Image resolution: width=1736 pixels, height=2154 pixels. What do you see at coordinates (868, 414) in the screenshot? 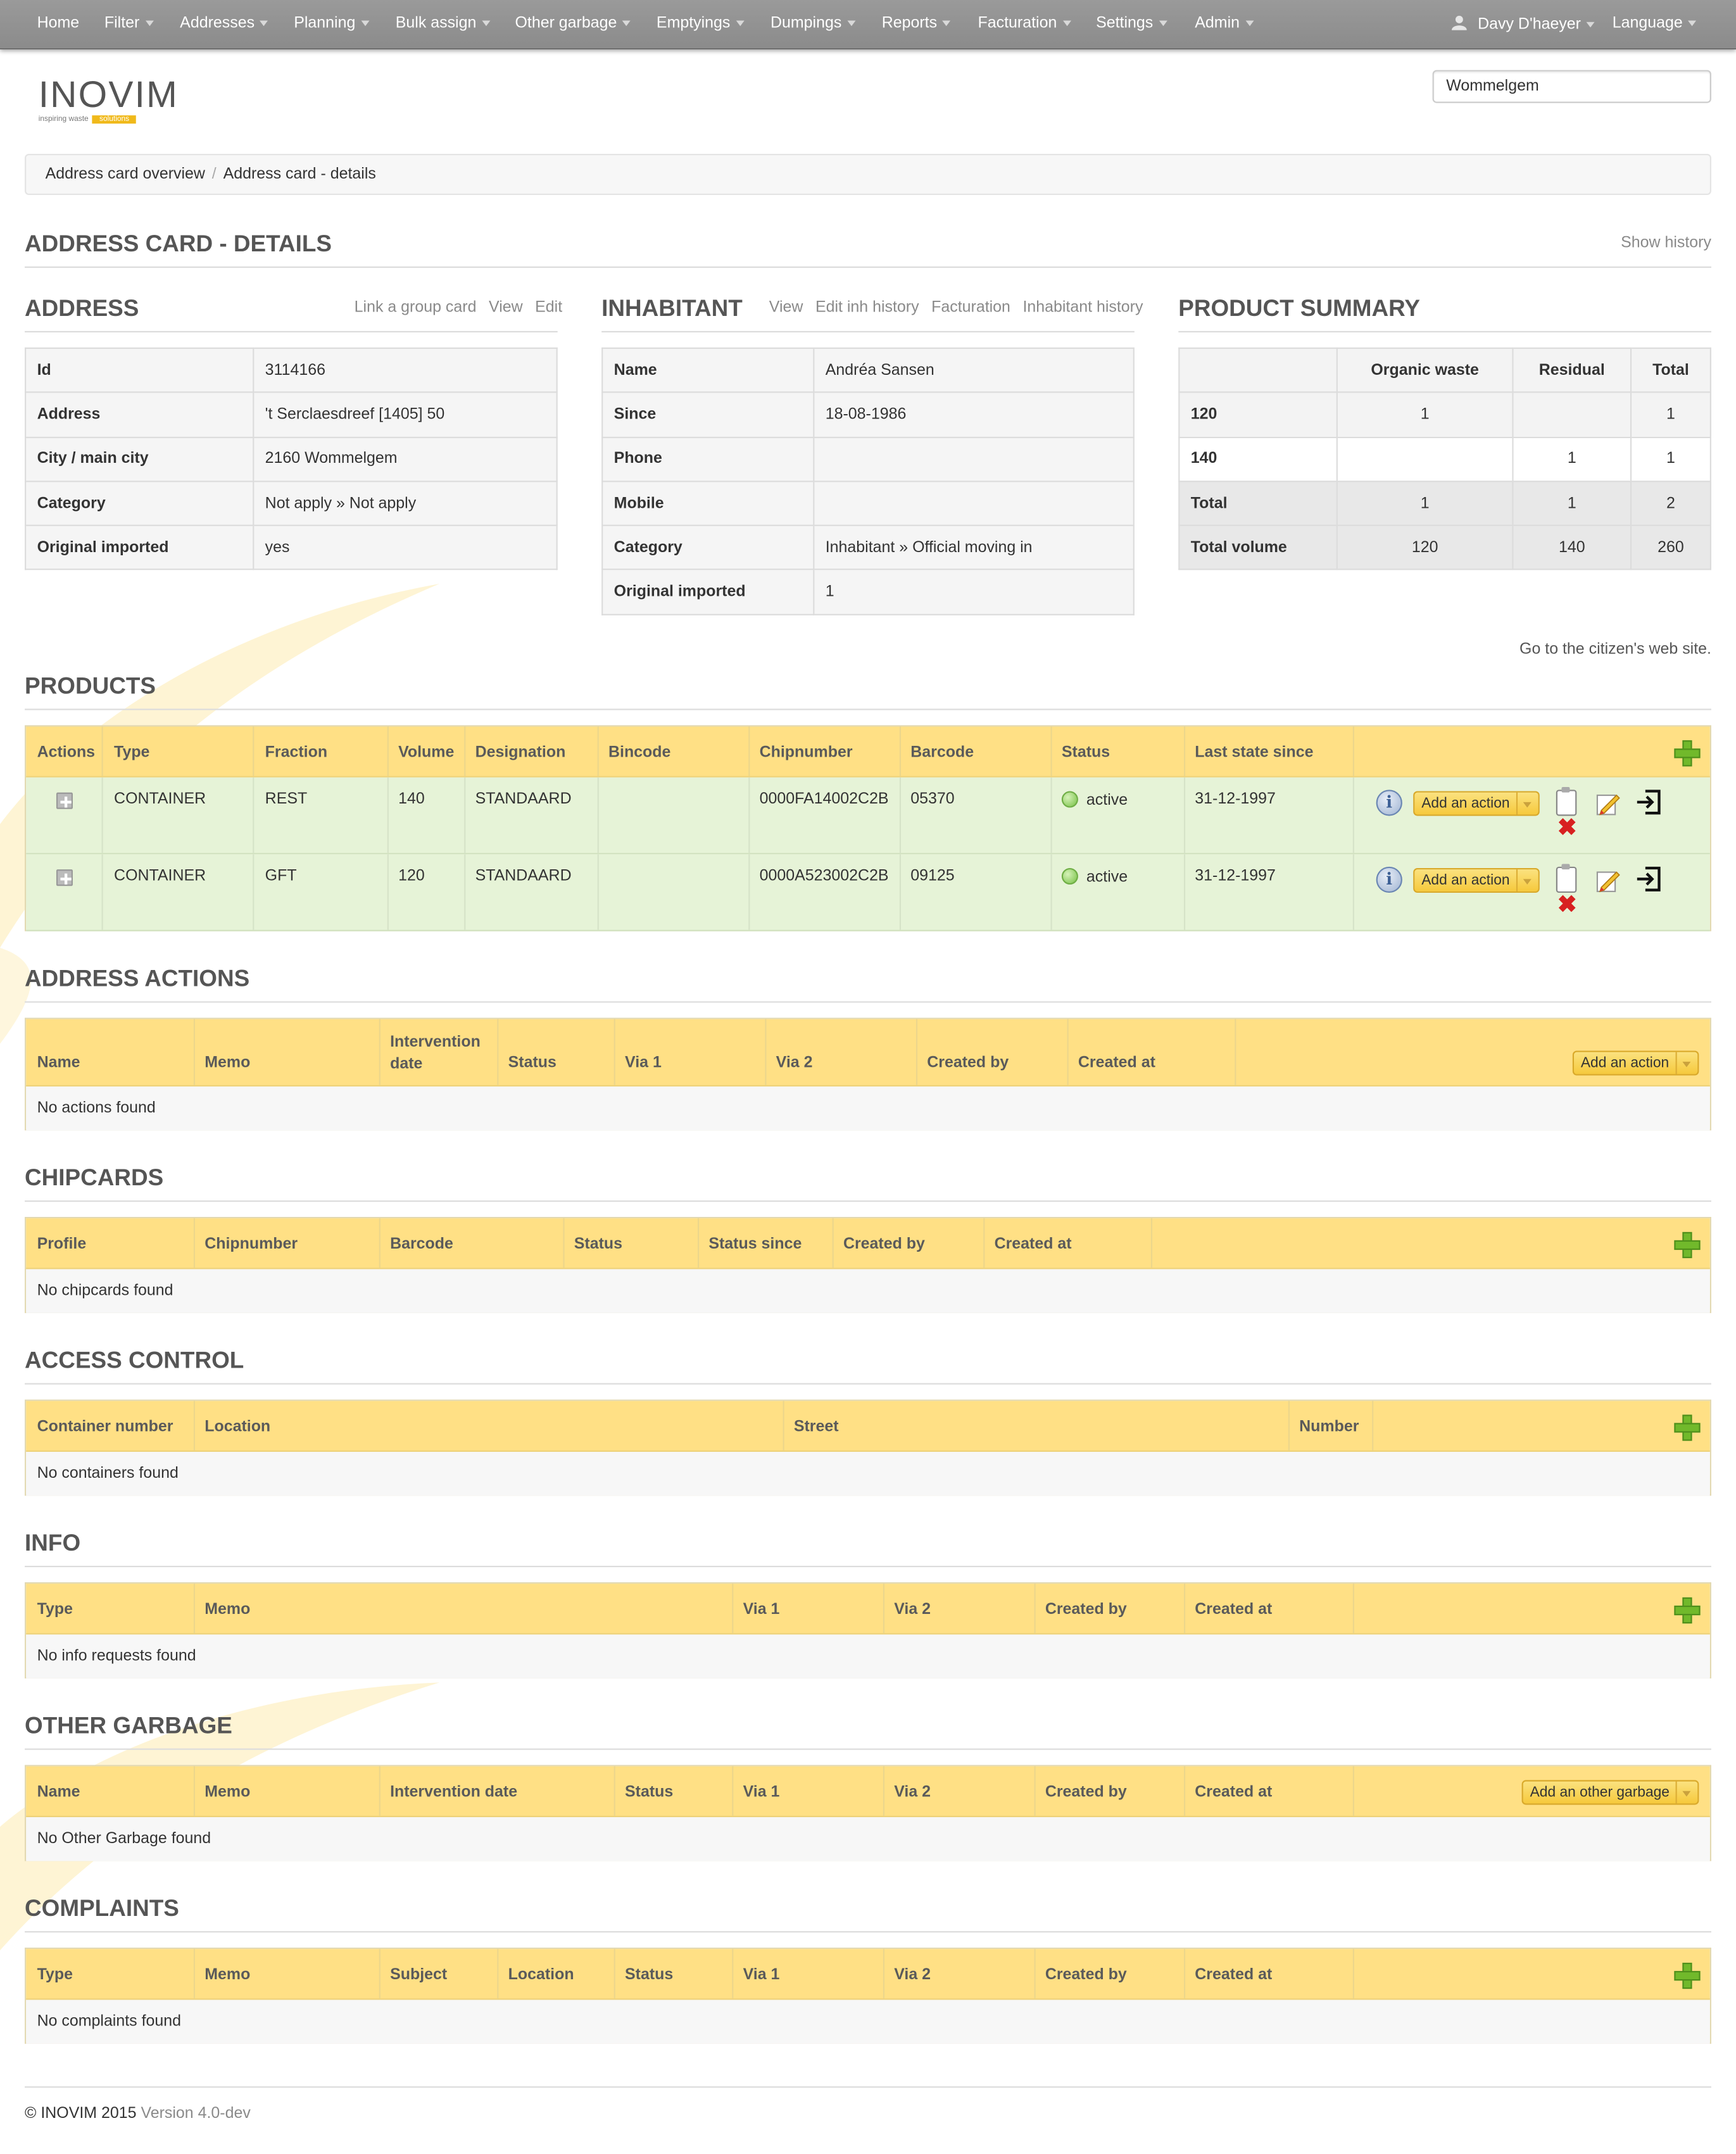
I see `table-row: Since 18-08-1986` at bounding box center [868, 414].